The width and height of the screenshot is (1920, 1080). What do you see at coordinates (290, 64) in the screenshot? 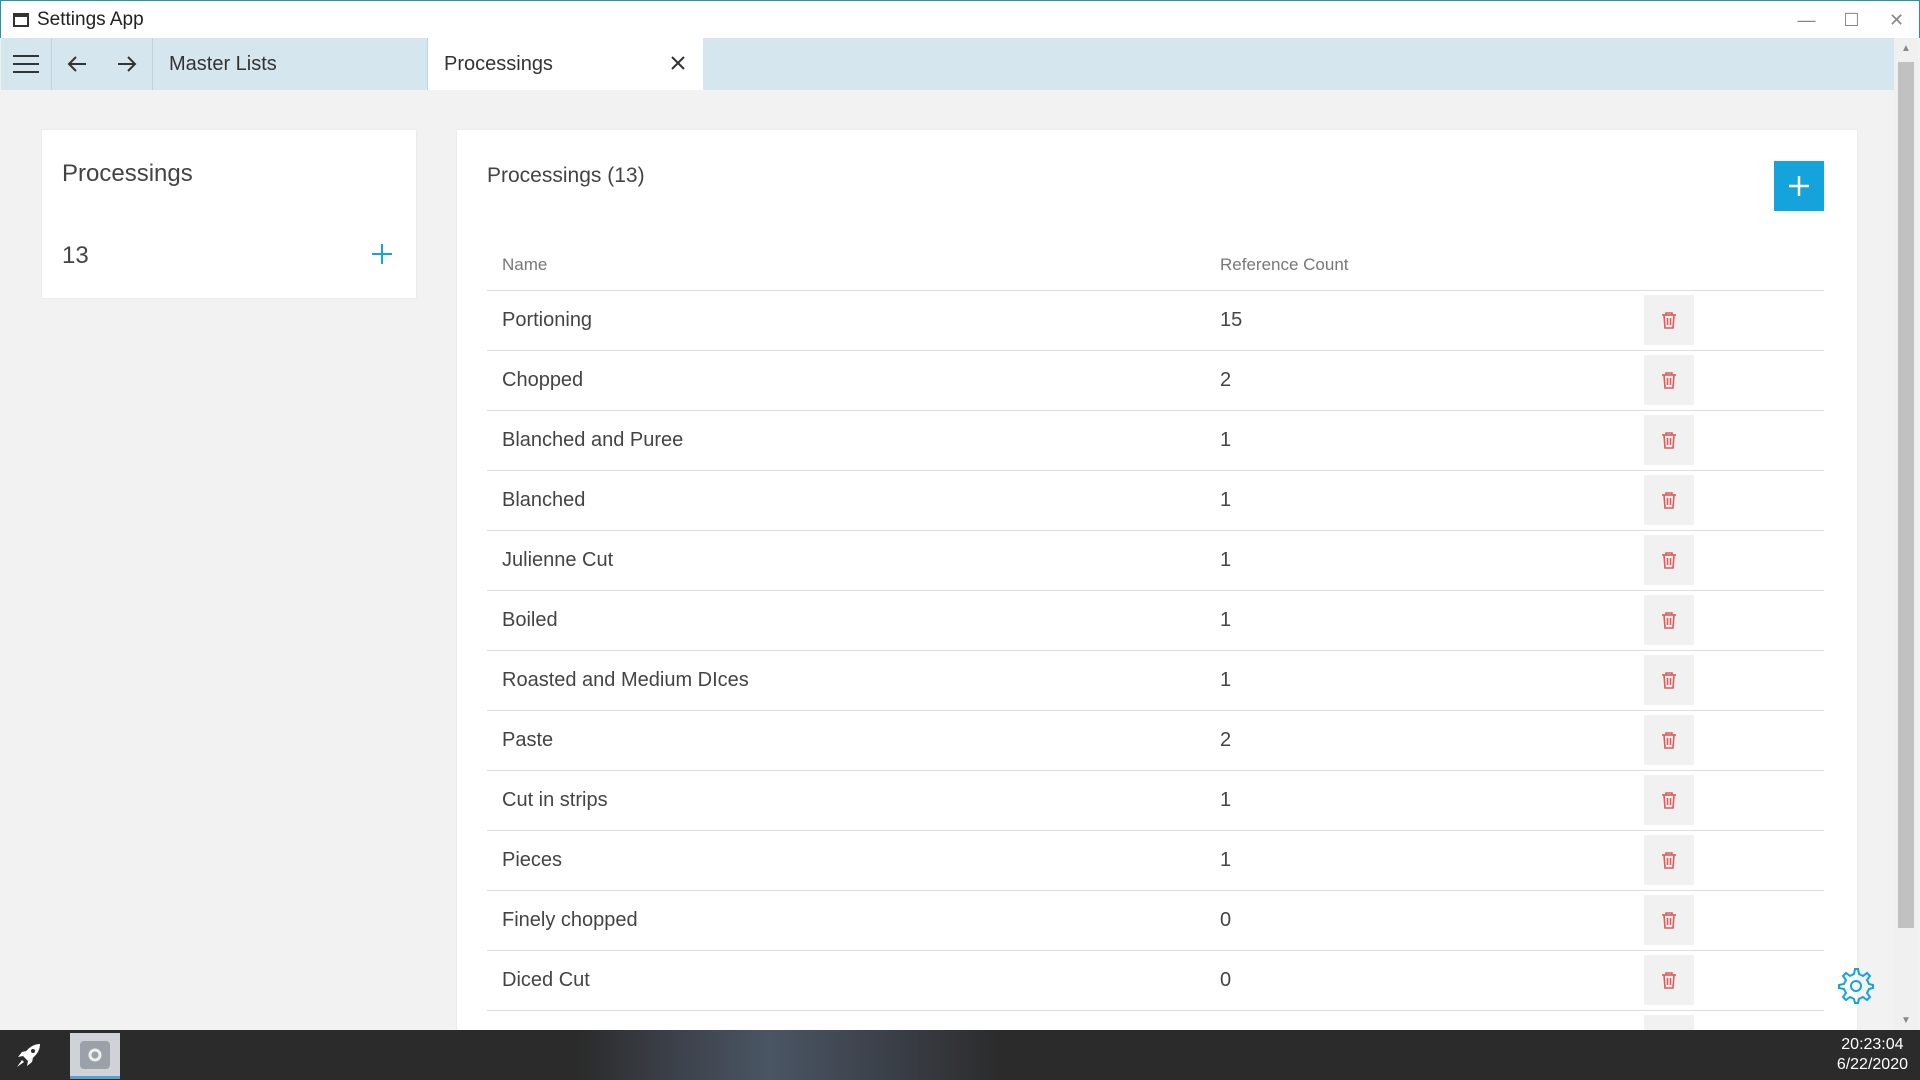
I see `tab-master-lists: Master Lists` at bounding box center [290, 64].